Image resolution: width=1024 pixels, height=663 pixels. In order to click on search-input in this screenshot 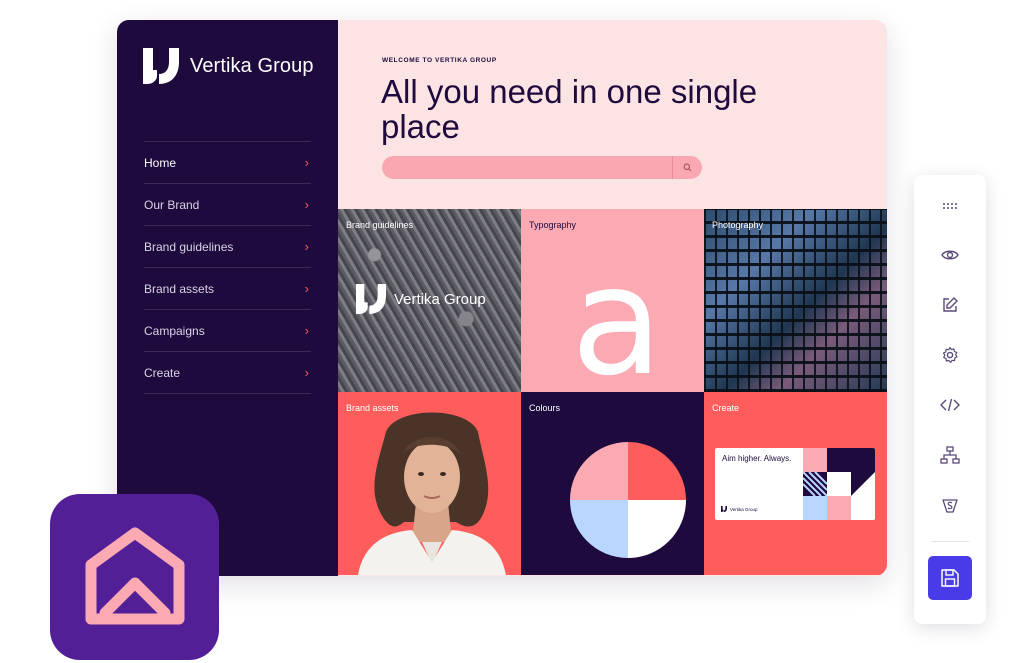, I will do `click(542, 167)`.